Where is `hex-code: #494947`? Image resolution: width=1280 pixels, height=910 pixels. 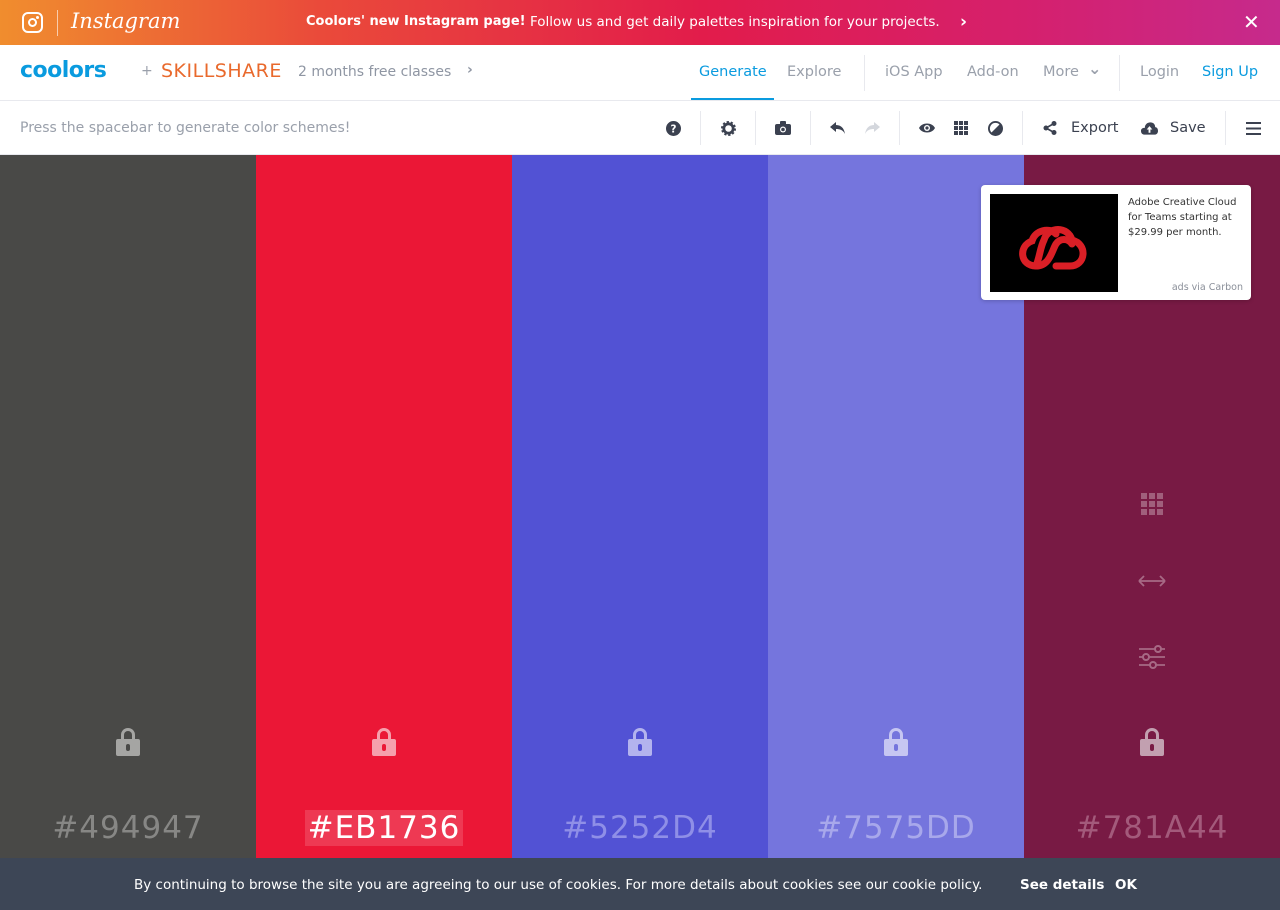 hex-code: #494947 is located at coordinates (128, 828).